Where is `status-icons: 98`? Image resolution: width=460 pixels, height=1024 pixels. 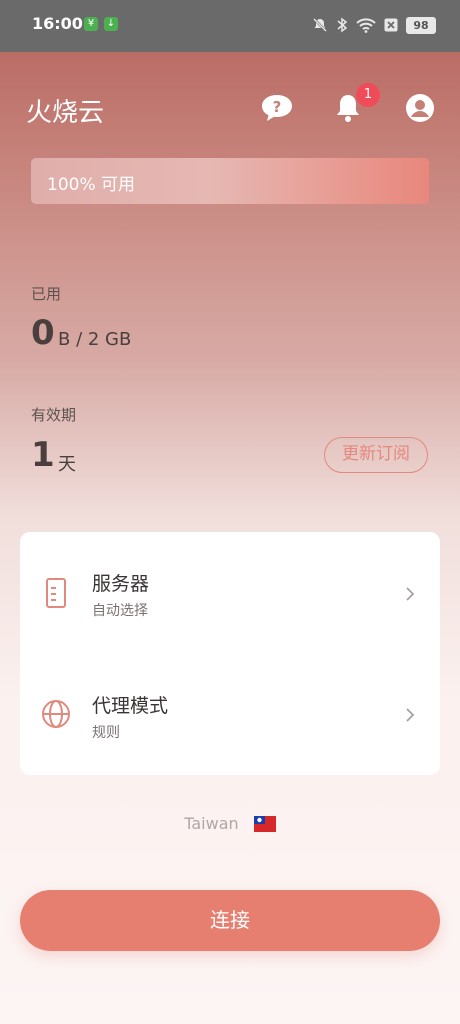
status-icons: 98 is located at coordinates (374, 25).